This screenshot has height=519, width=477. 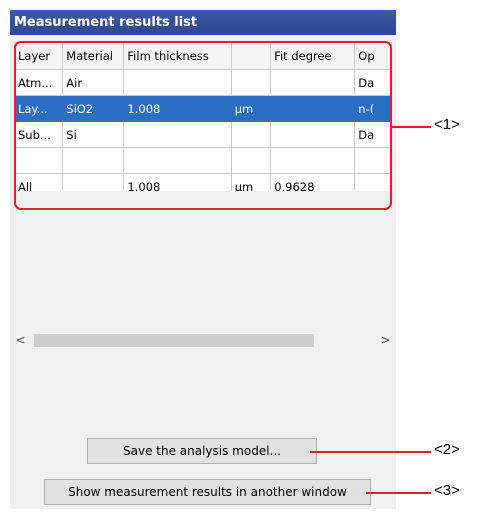 I want to click on callout-label-1: <1>, so click(x=447, y=124).